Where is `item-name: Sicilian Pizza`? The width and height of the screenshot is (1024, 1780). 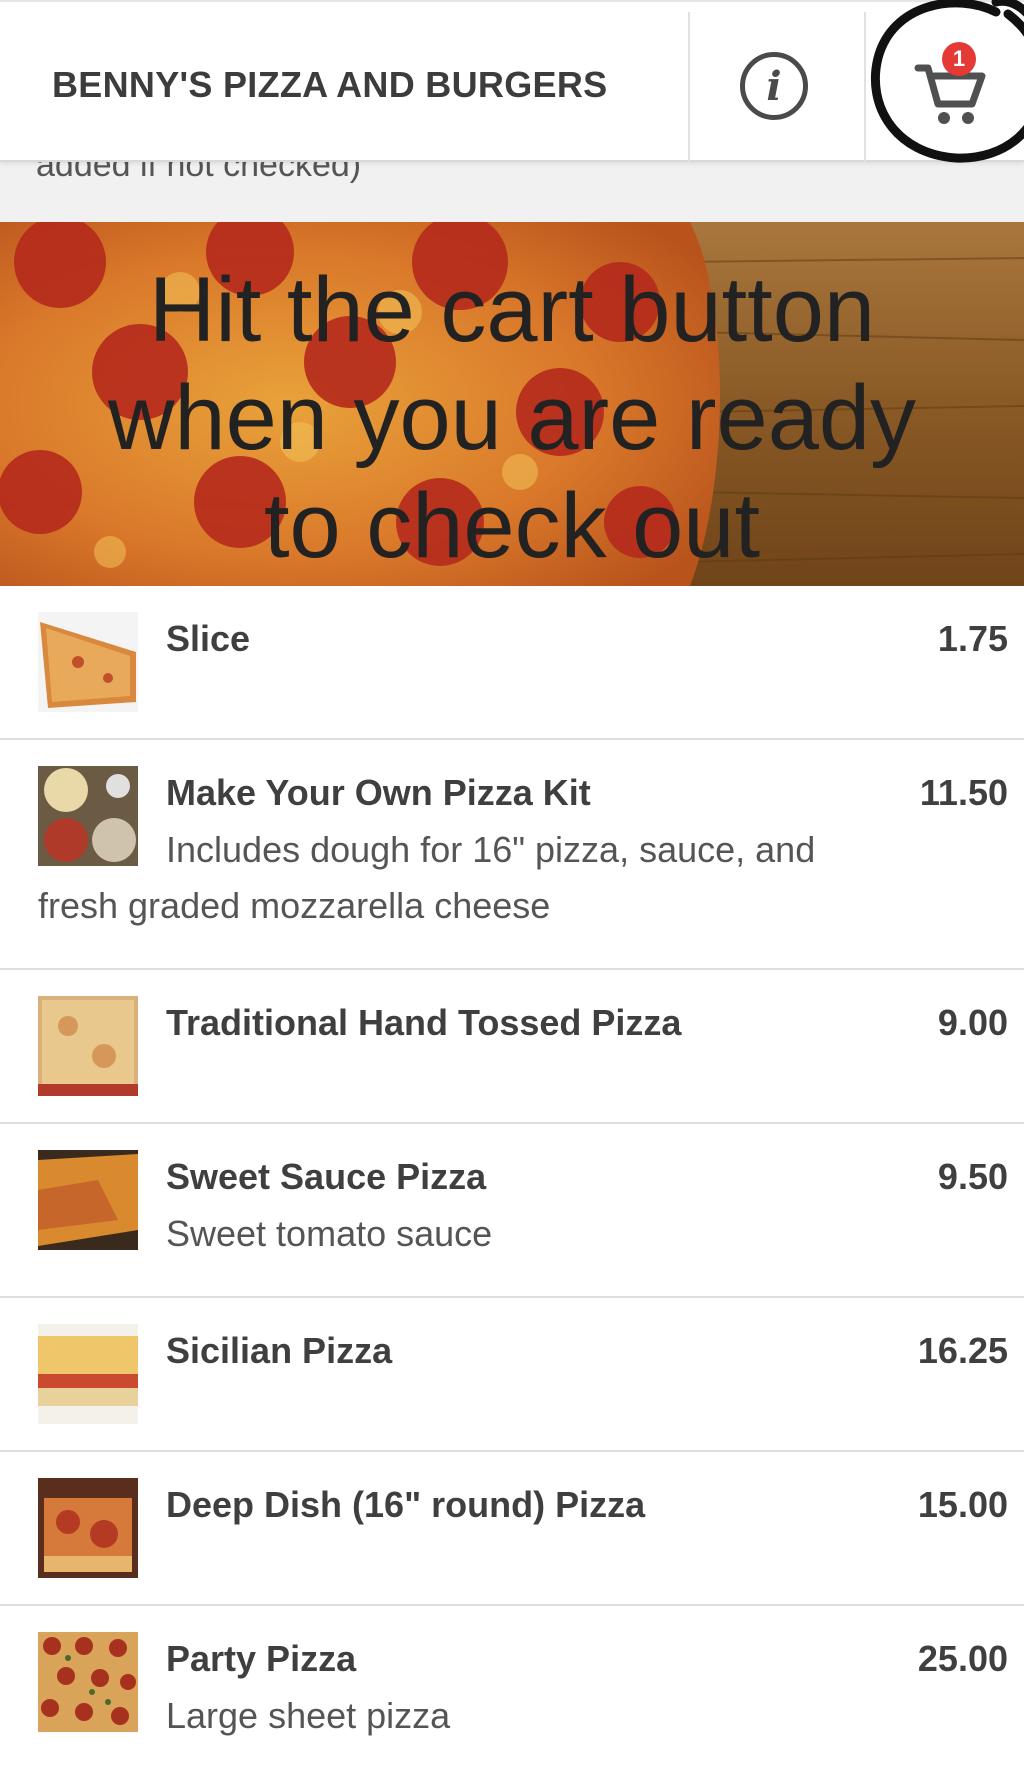
item-name: Sicilian Pizza is located at coordinates (279, 1350).